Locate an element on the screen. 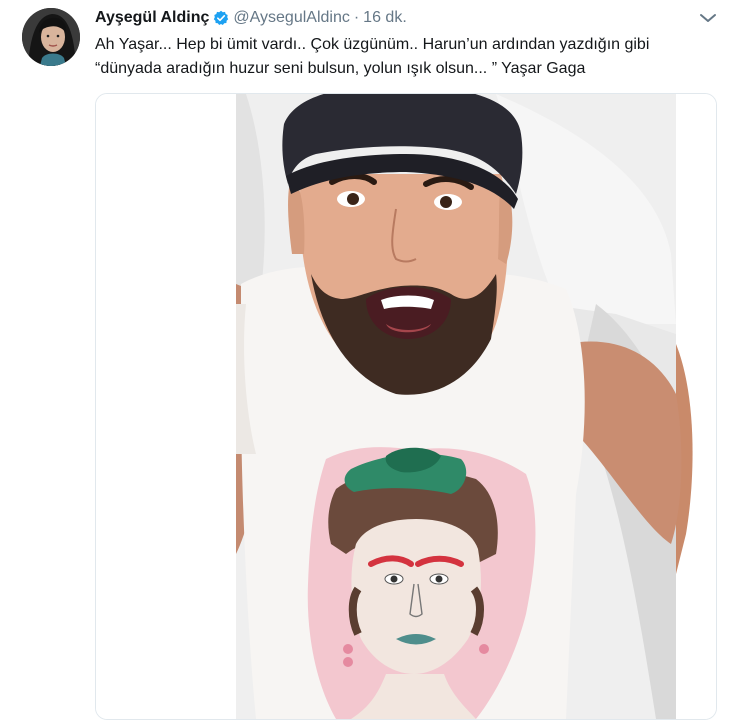 The width and height of the screenshot is (730, 725). tweet-menu-button is located at coordinates (708, 18).